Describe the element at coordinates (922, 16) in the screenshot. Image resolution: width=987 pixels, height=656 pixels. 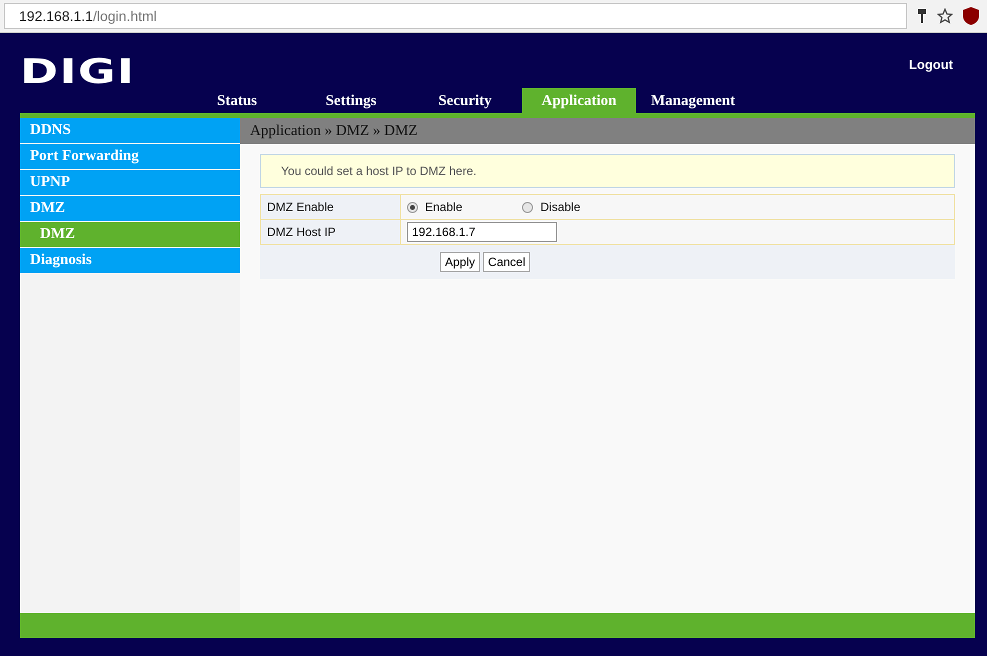
I see `key-icon` at that location.